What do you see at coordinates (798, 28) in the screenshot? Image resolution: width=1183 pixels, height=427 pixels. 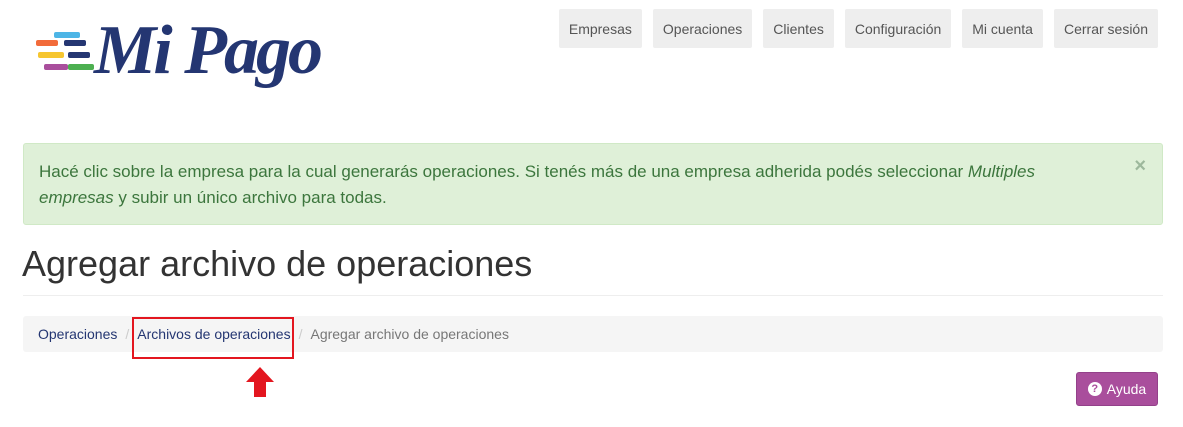 I see `nav-clientes: Clientes` at bounding box center [798, 28].